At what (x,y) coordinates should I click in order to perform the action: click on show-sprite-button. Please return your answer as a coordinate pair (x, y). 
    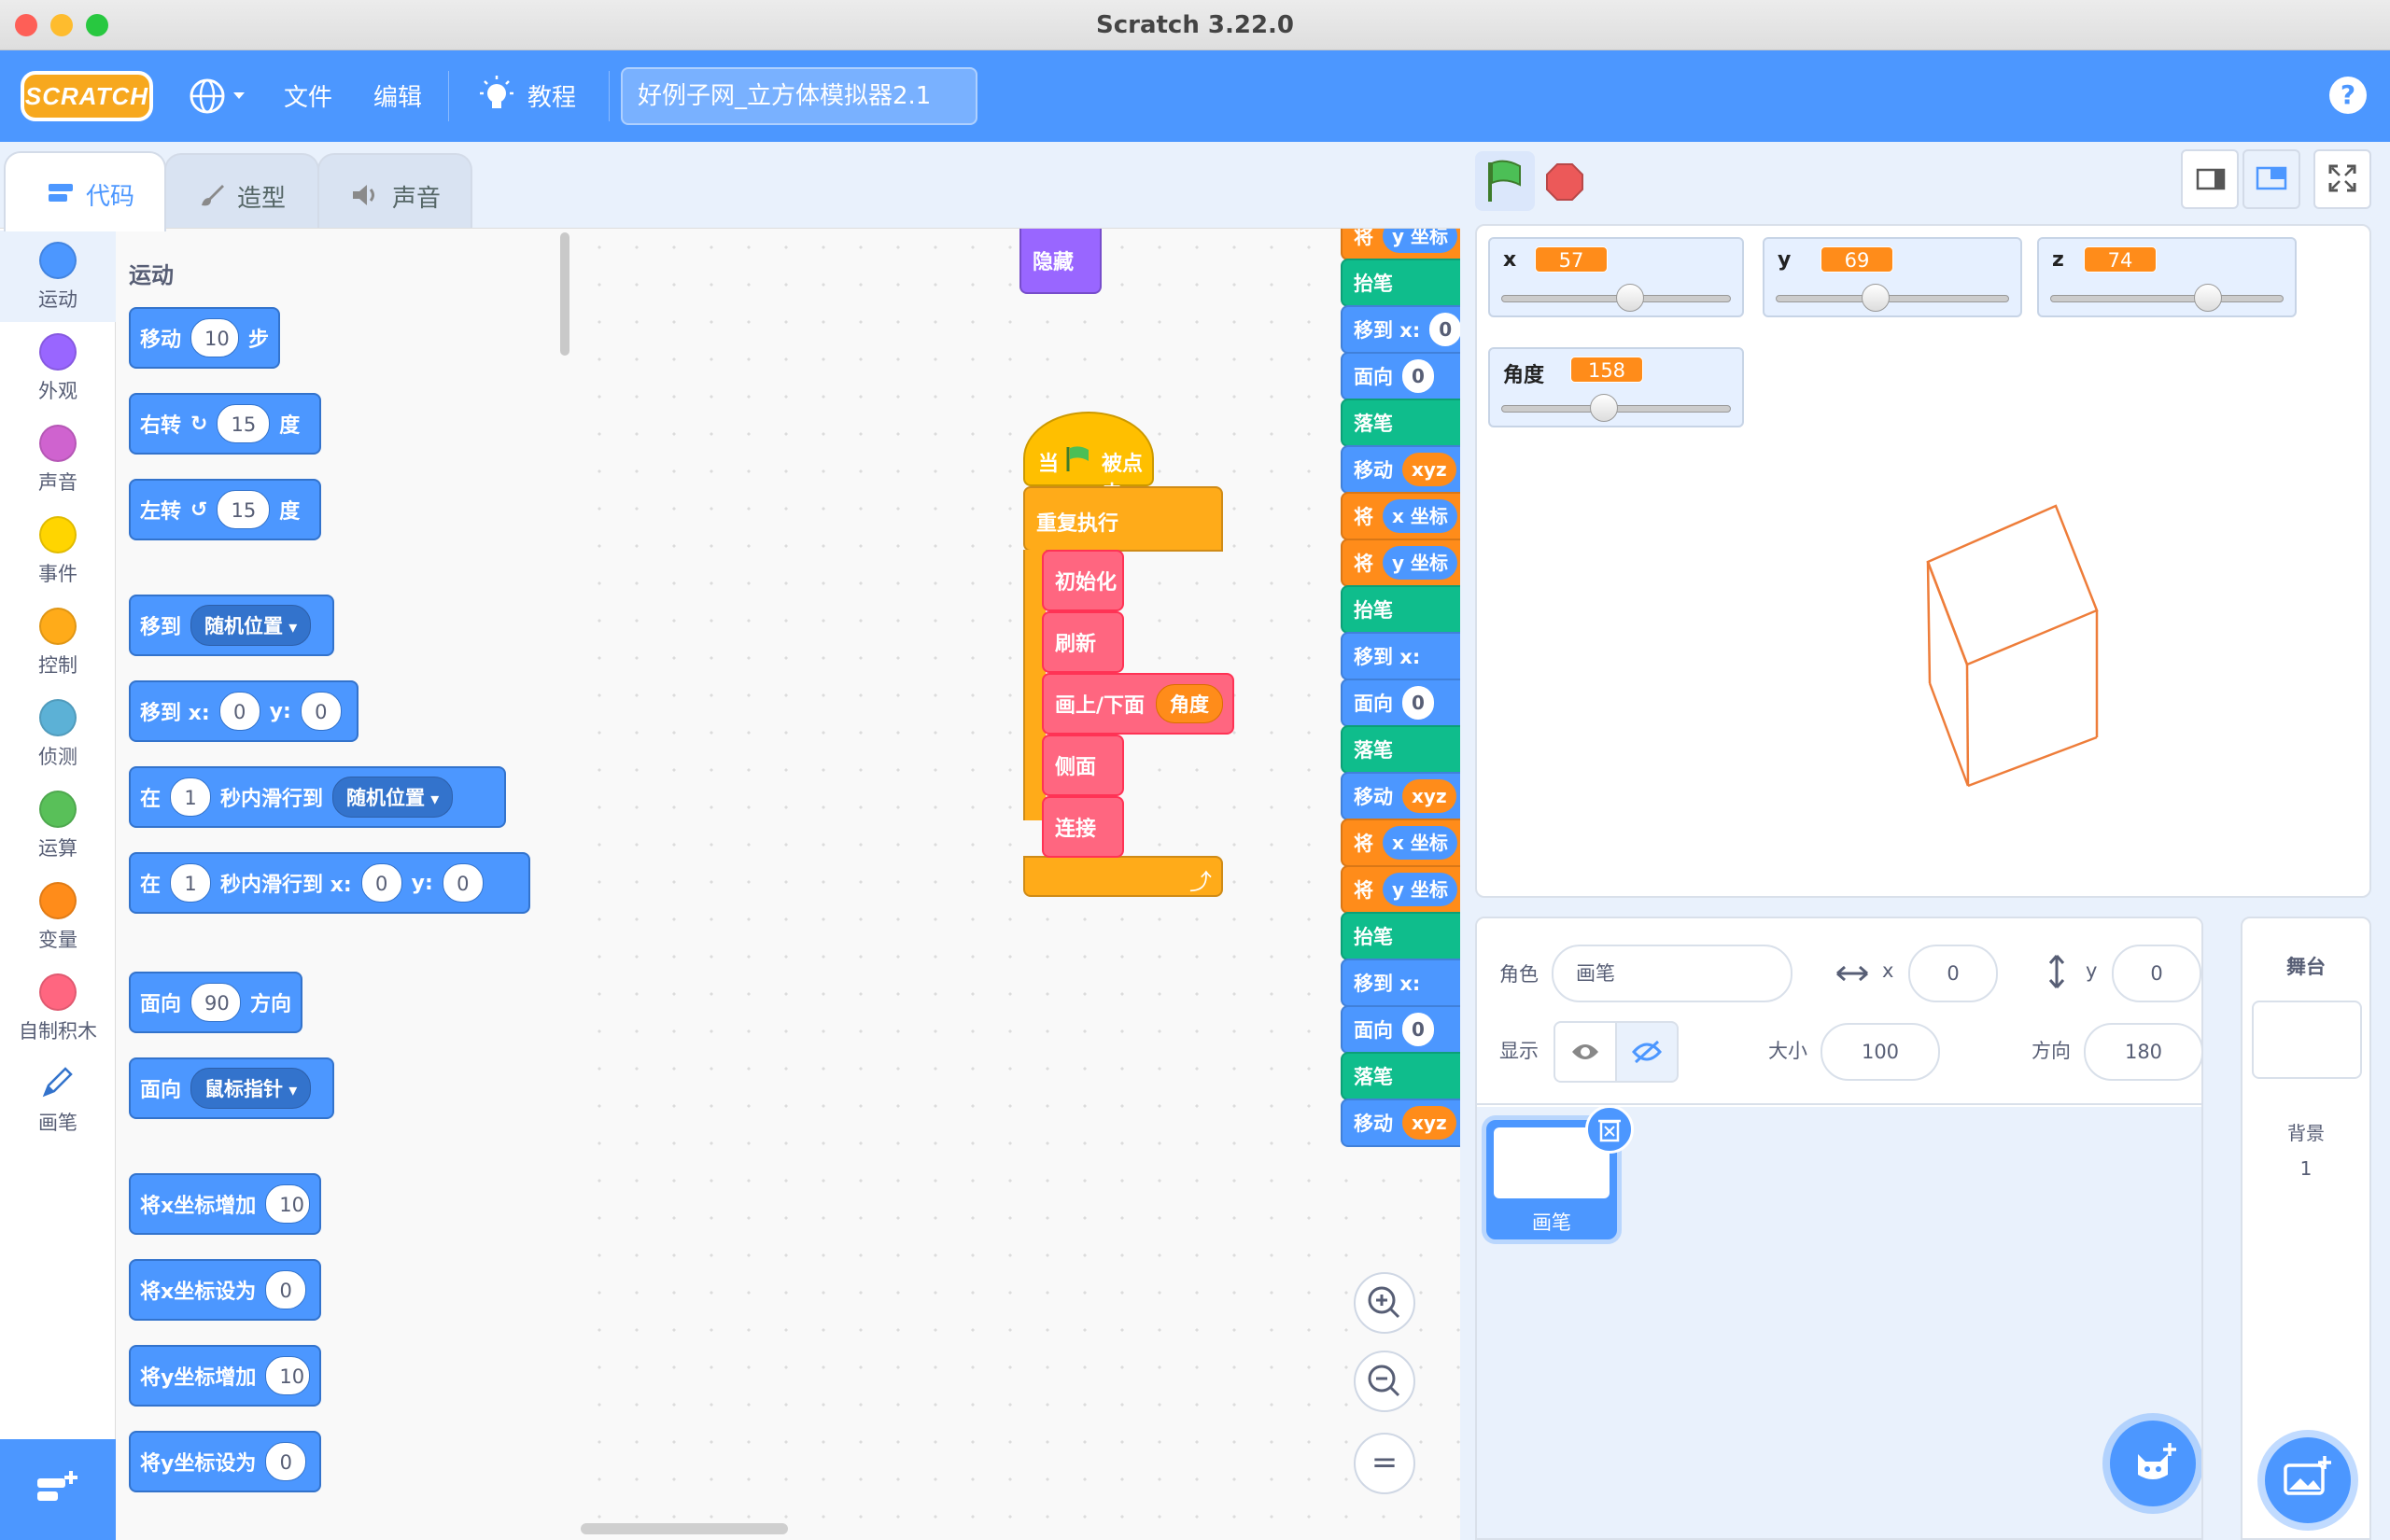
    Looking at the image, I should click on (1585, 1052).